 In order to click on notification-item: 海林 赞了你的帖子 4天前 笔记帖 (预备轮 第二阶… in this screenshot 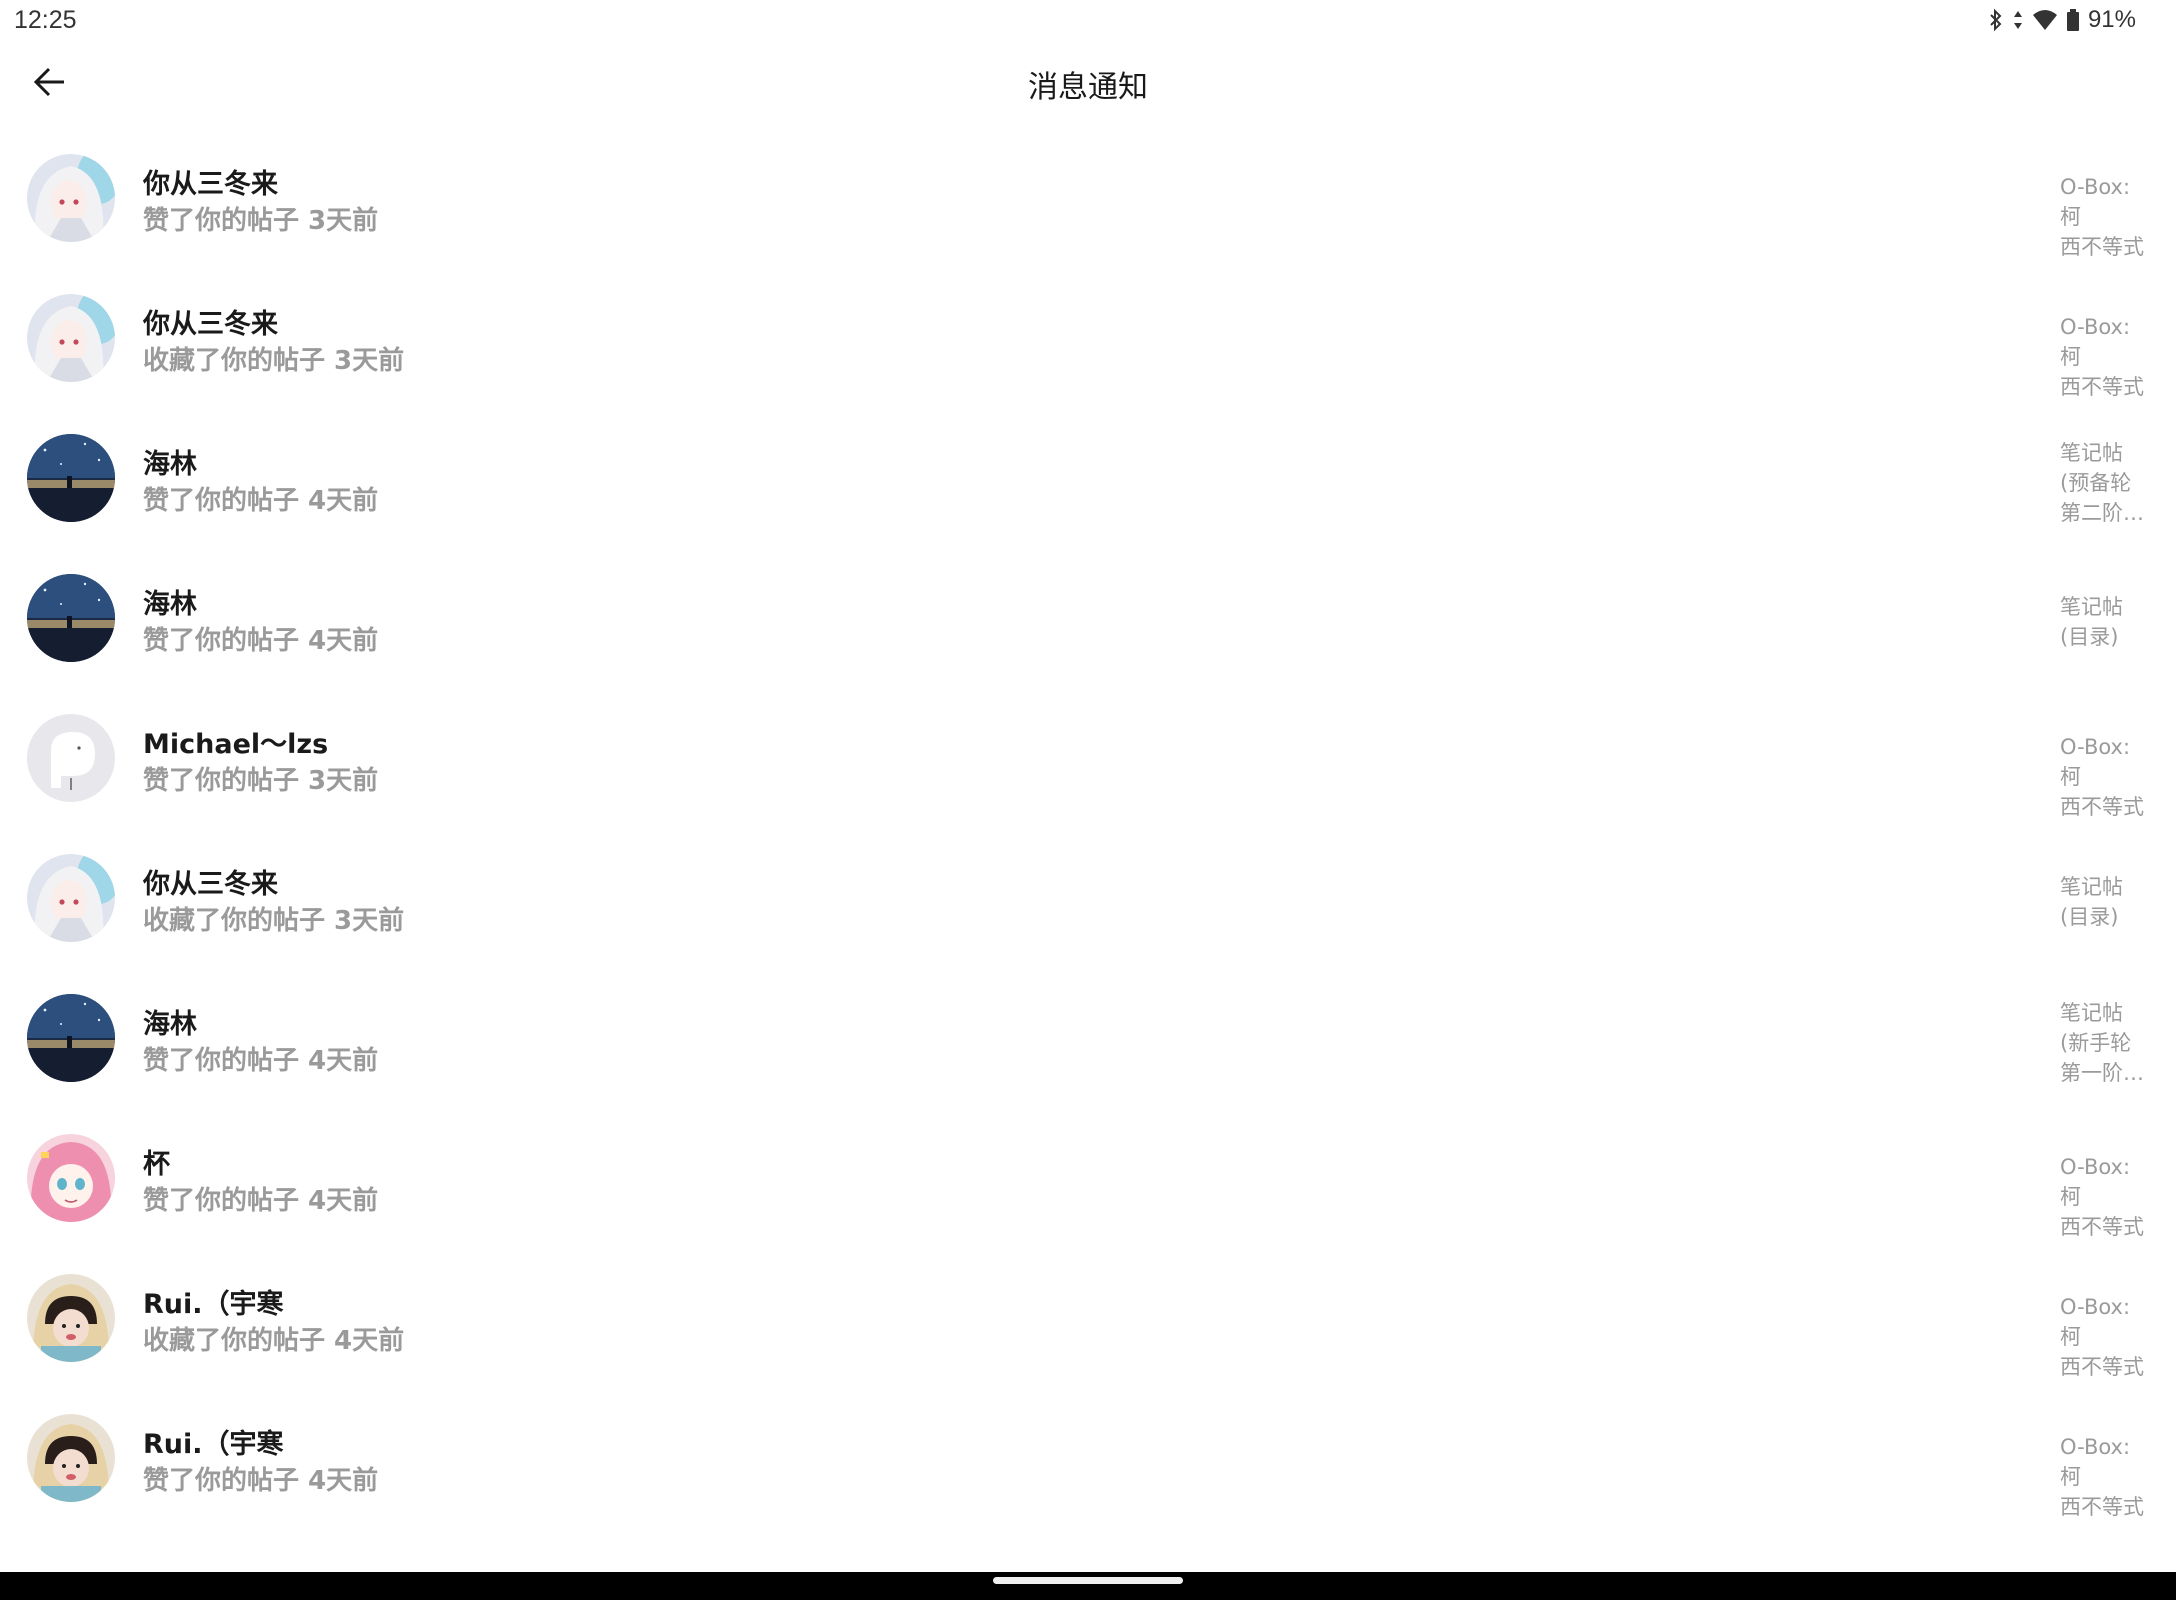, I will do `click(1088, 480)`.